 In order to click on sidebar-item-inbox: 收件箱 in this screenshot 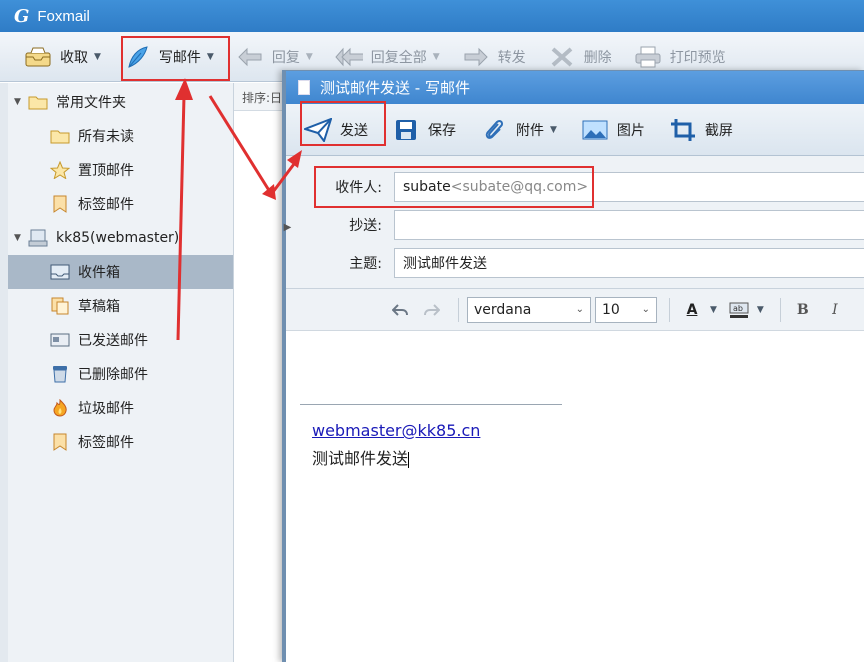, I will do `click(120, 272)`.